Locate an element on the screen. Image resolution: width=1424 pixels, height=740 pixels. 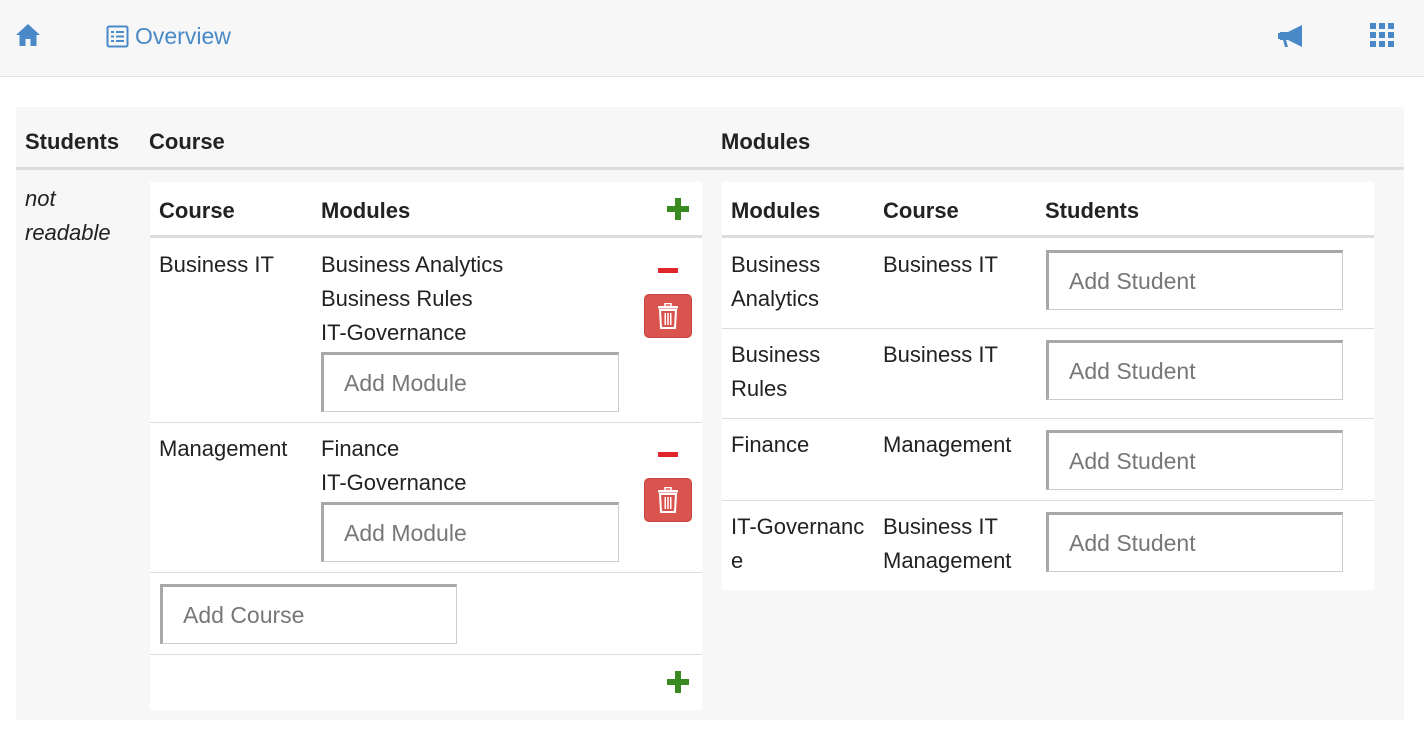
module-name: Business Analytics is located at coordinates (776, 281).